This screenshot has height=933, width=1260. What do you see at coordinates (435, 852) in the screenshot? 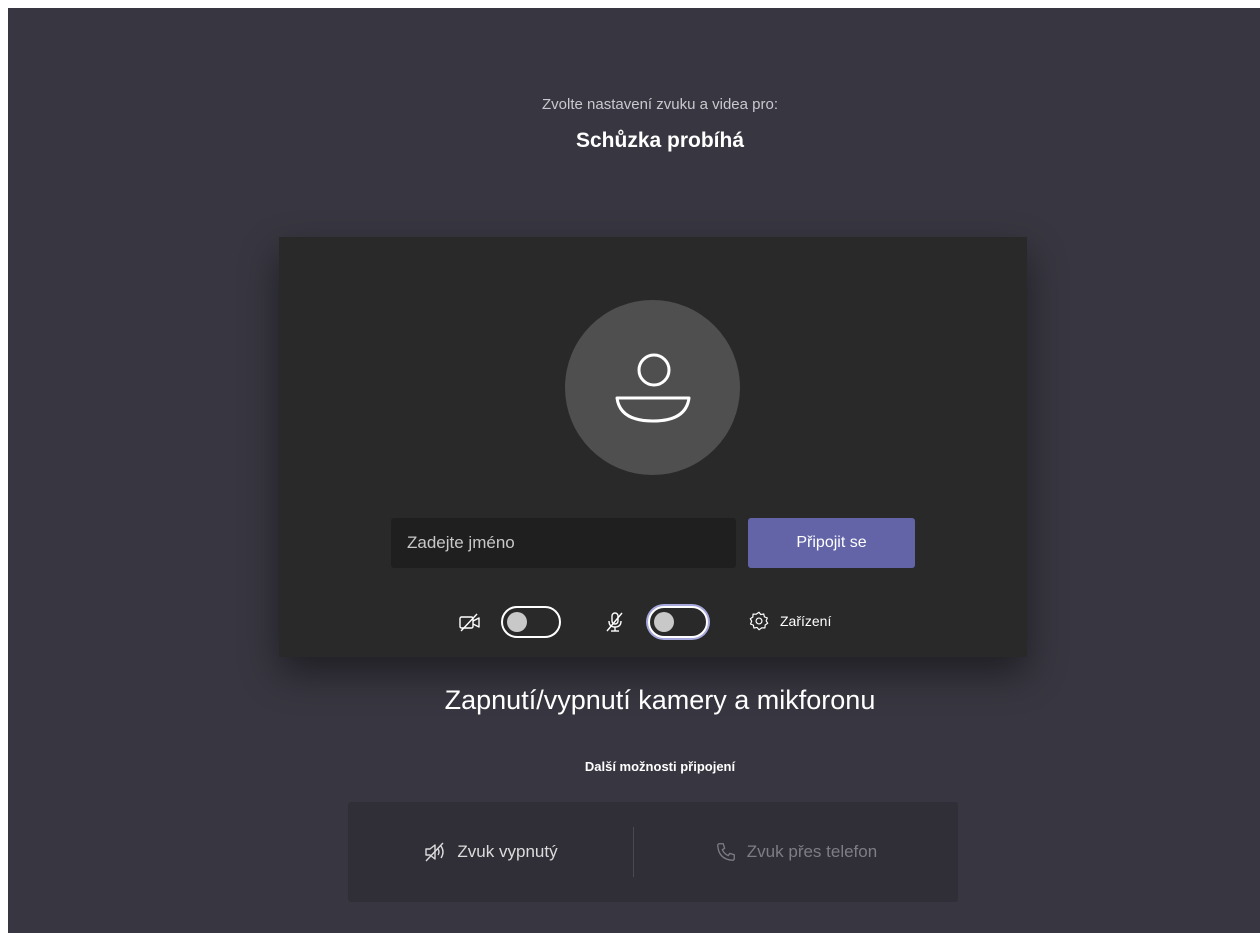
I see `speaker-off-icon` at bounding box center [435, 852].